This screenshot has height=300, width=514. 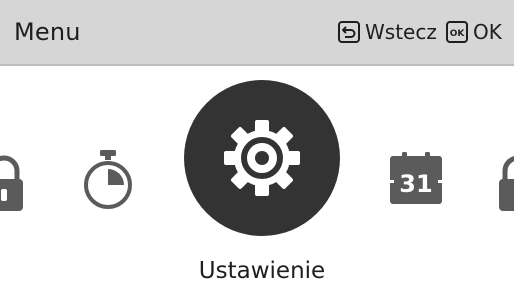 I want to click on timer-icon, so click(x=108, y=179).